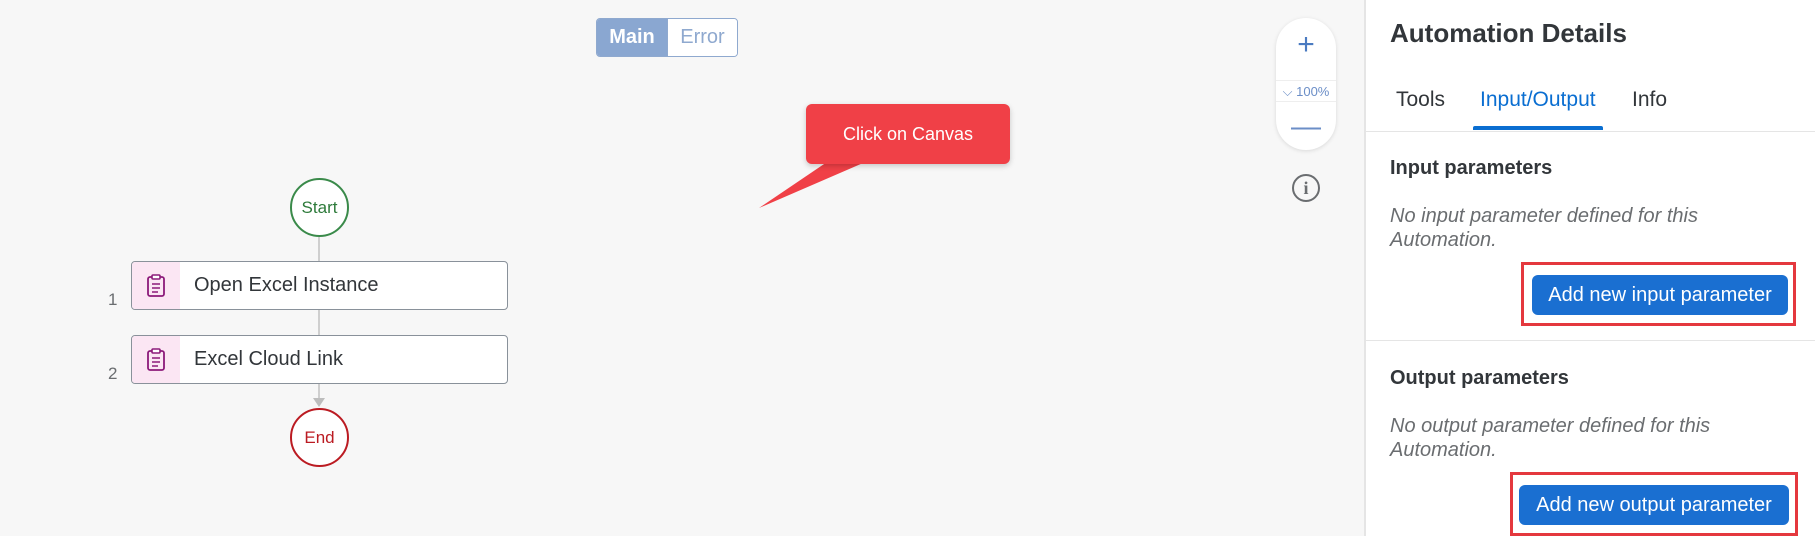 This screenshot has width=1815, height=536. I want to click on step-excel-cloud-link: Excel Cloud Link, so click(319, 359).